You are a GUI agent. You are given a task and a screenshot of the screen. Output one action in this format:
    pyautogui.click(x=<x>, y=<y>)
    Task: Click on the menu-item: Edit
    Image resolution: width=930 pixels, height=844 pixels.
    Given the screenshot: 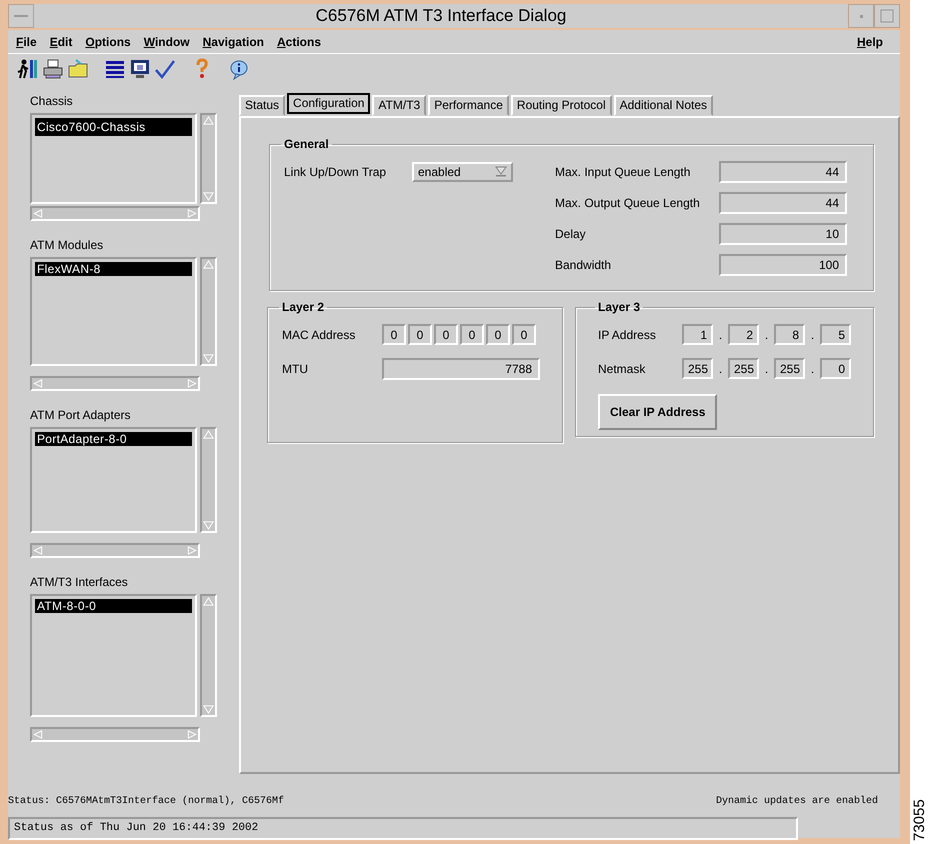 What is the action you would take?
    pyautogui.click(x=61, y=41)
    